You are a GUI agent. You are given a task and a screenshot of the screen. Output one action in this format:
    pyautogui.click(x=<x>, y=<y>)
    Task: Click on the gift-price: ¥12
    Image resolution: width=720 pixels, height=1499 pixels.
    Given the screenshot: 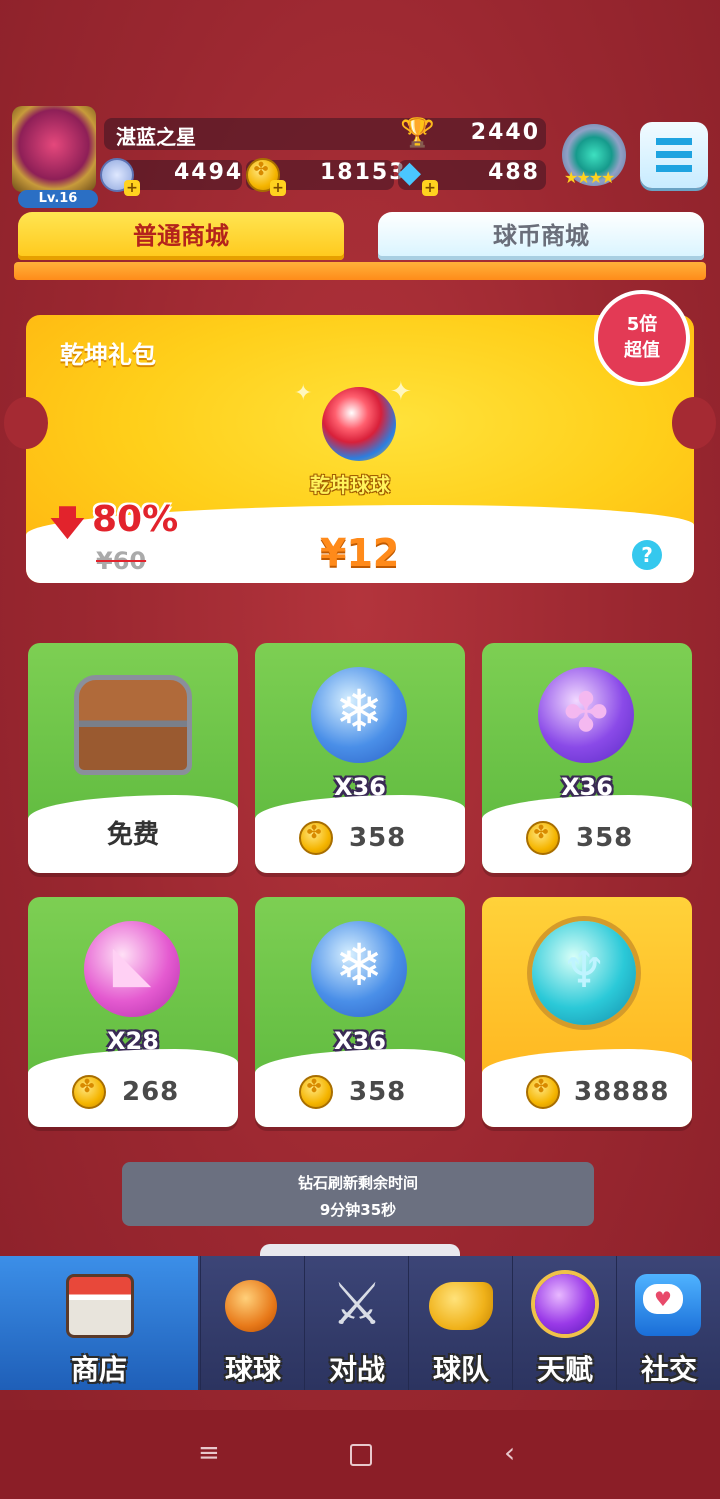 What is the action you would take?
    pyautogui.click(x=360, y=553)
    